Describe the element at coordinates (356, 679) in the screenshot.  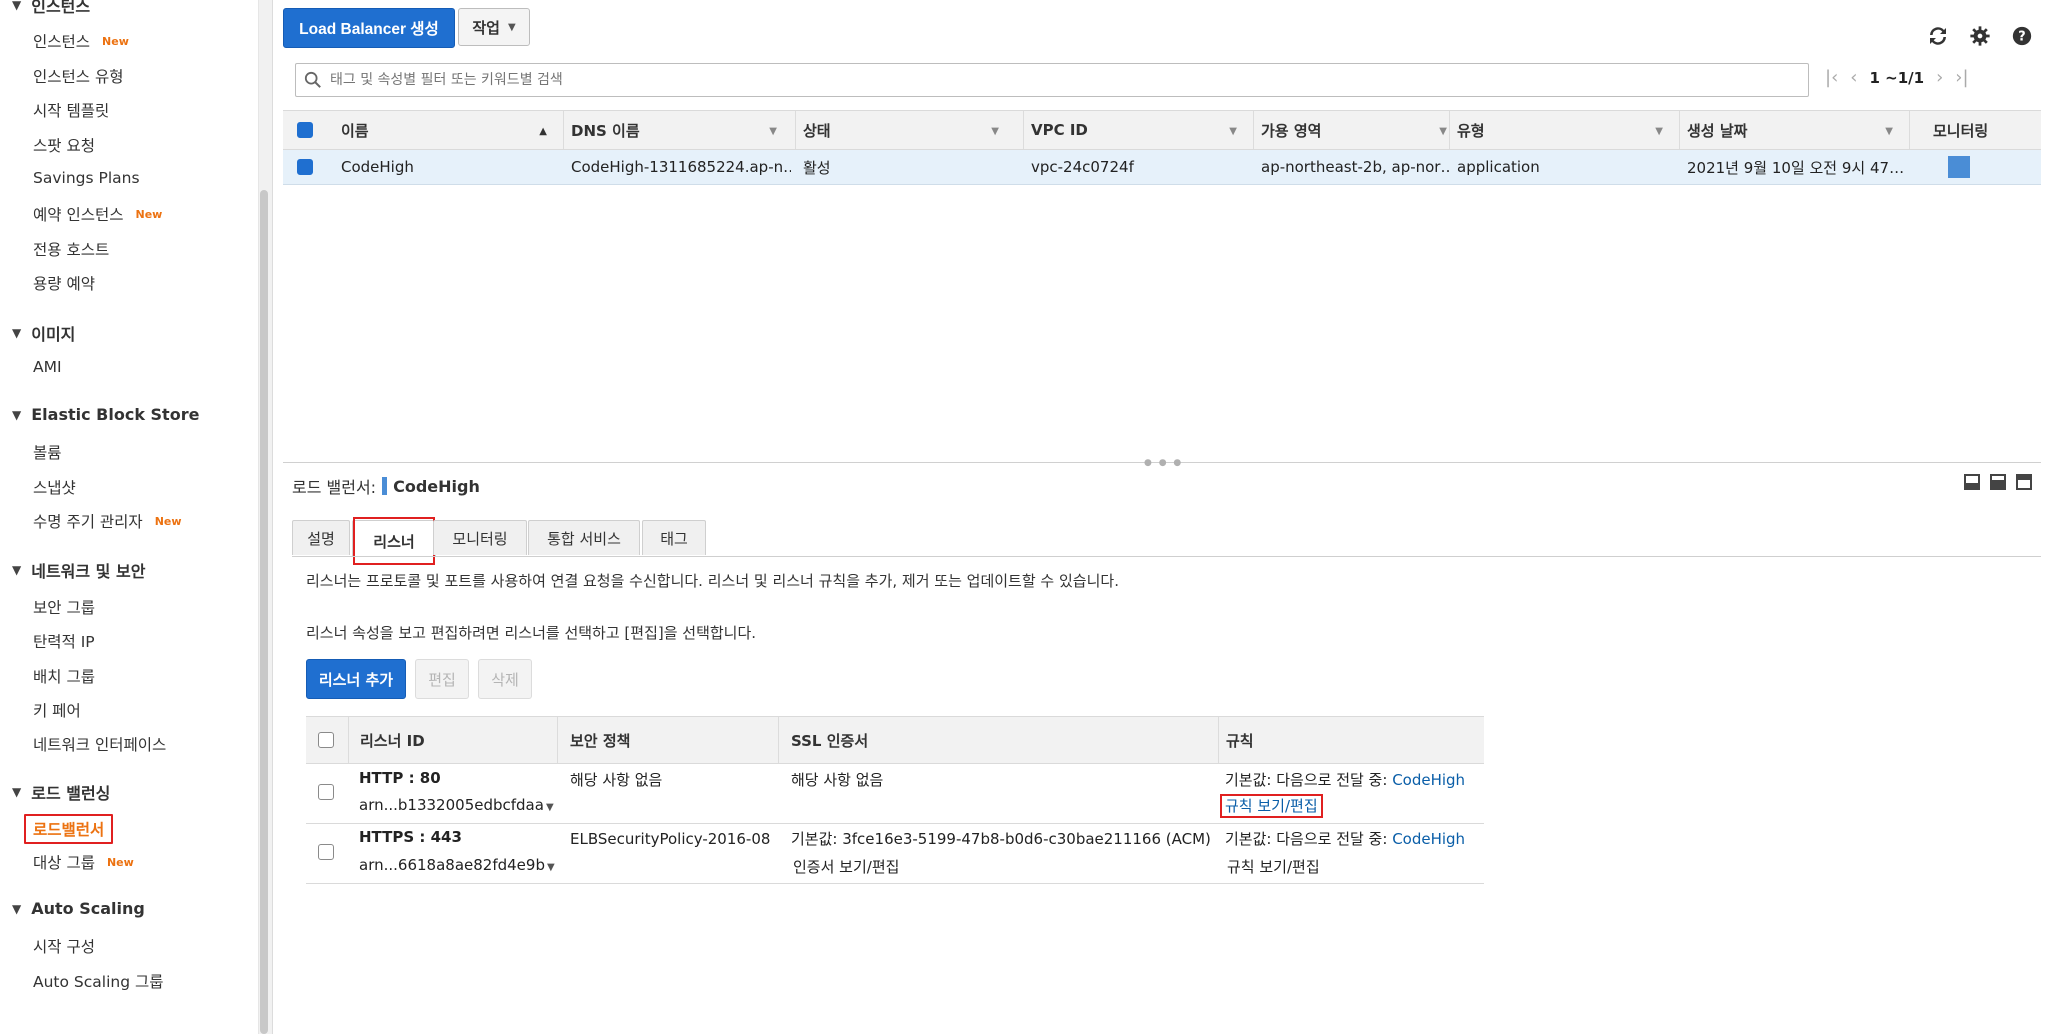
I see `add-listener-button: 리스너 추가` at that location.